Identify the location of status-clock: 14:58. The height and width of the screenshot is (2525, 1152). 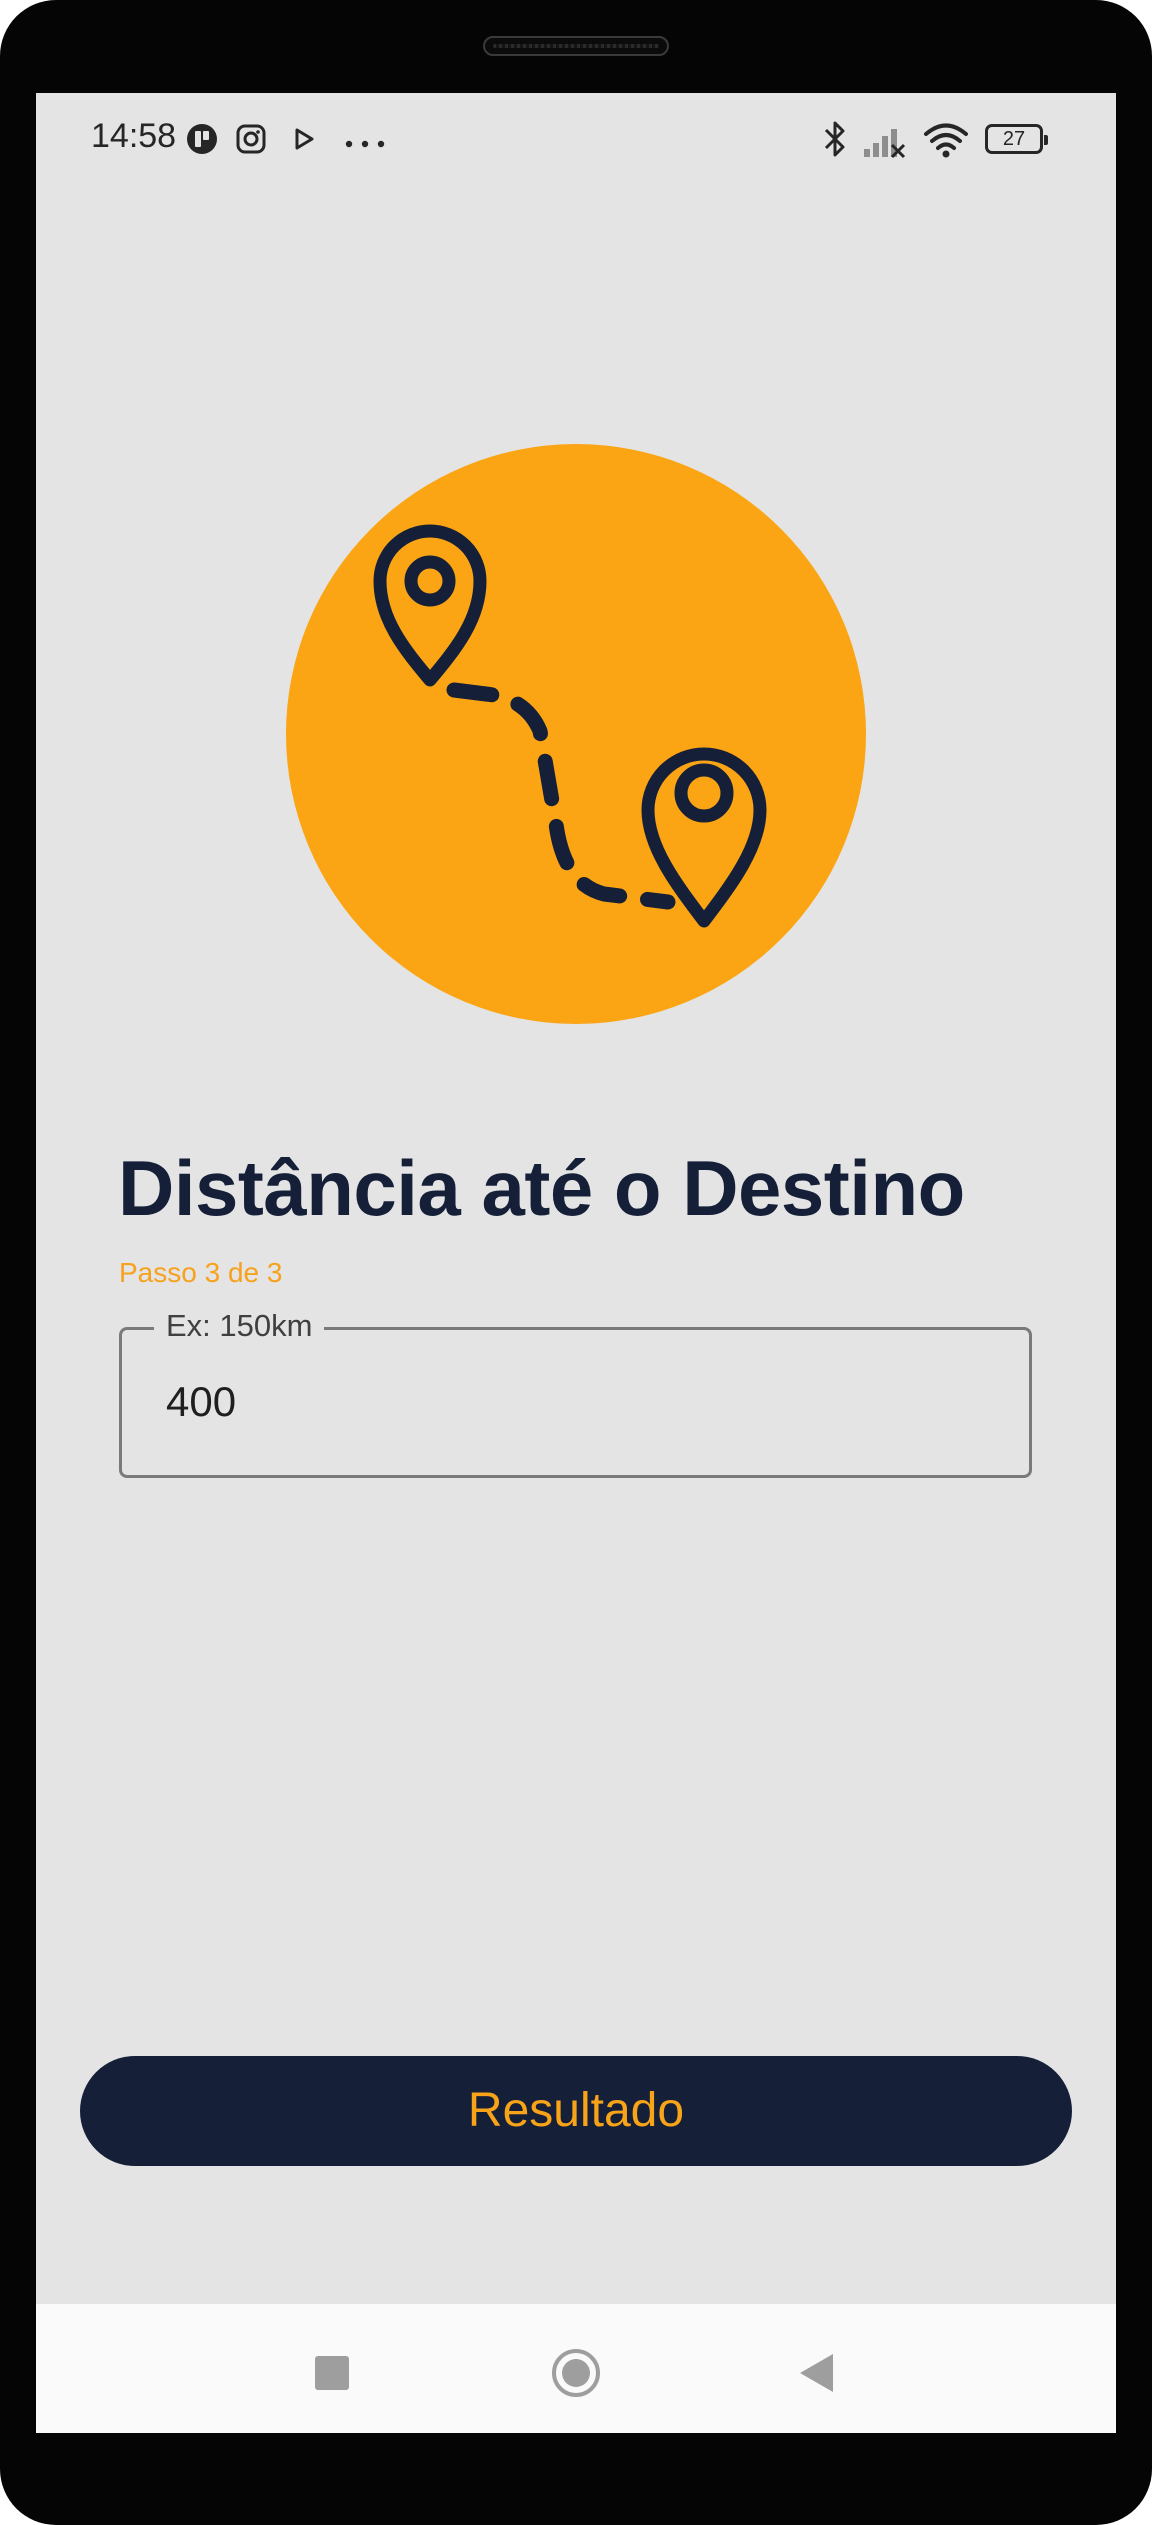
(134, 136).